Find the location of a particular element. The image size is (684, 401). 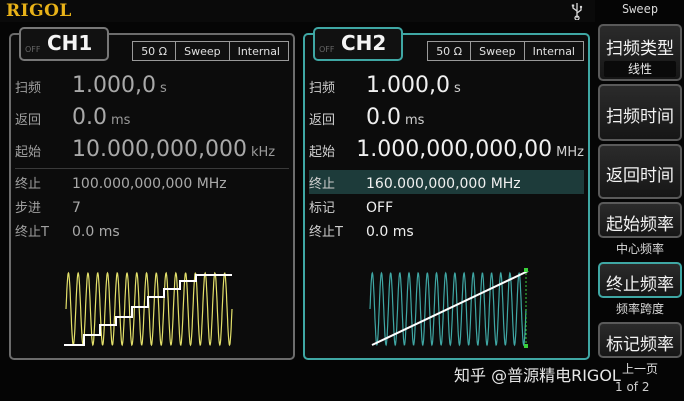

ch1-stop-hold-value: 0.0 ms is located at coordinates (96, 232).